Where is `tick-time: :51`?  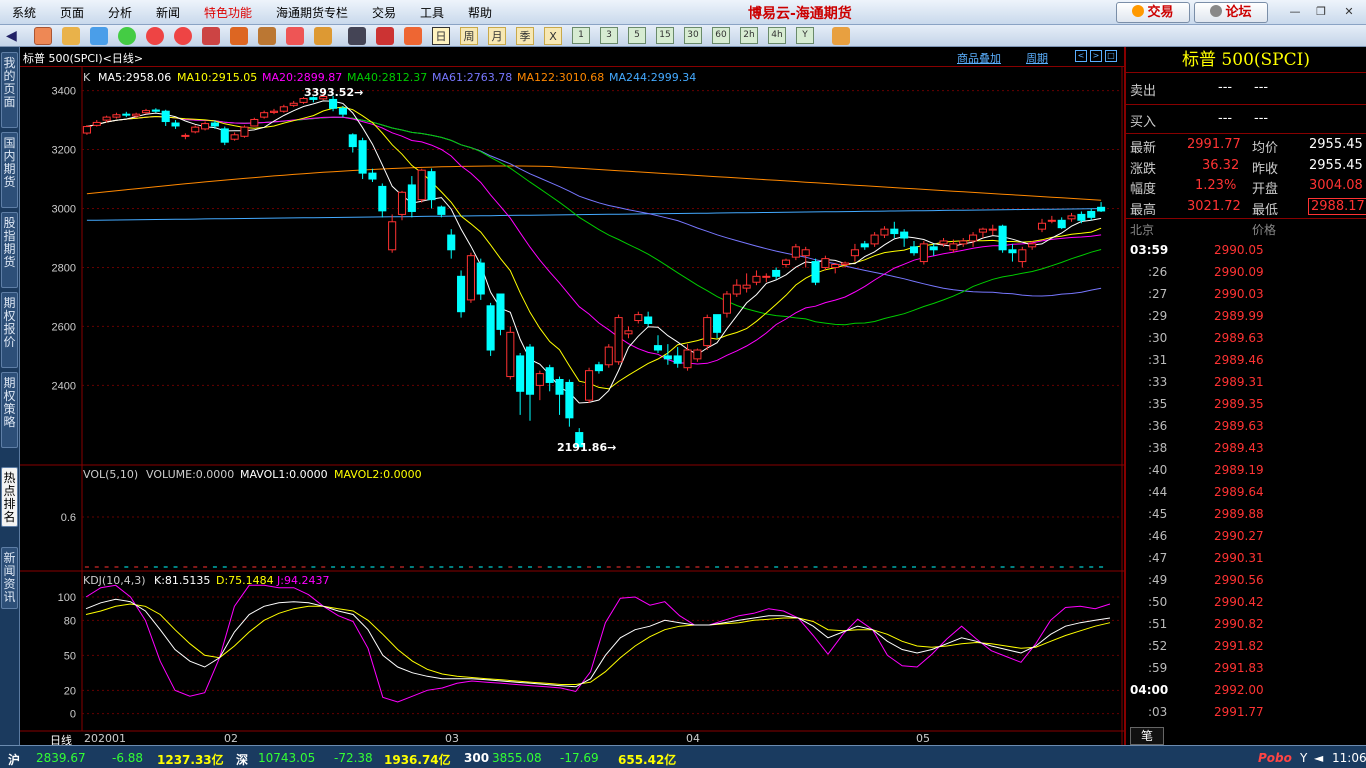
tick-time: :51 is located at coordinates (1158, 624).